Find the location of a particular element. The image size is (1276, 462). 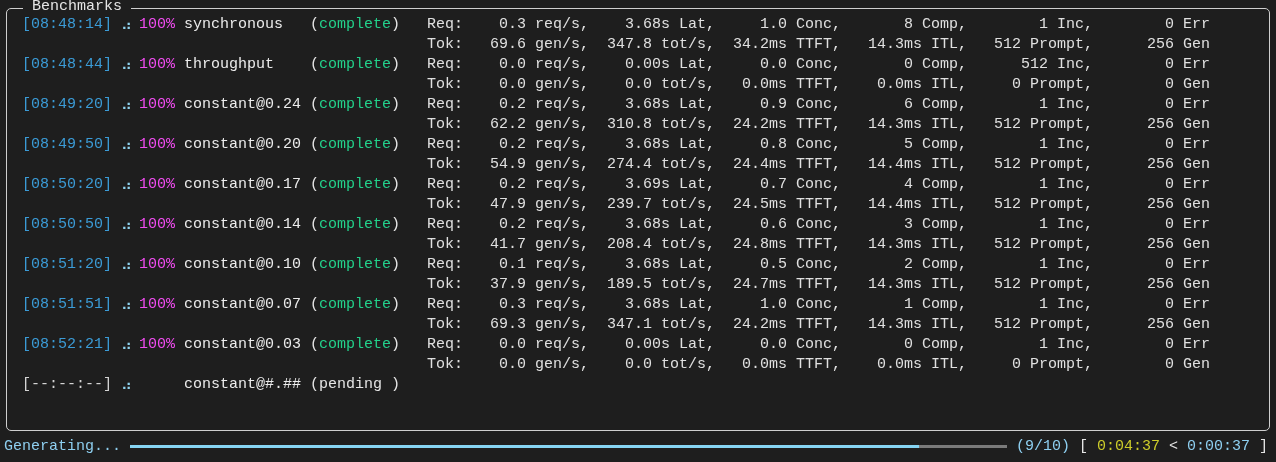

stat-value: 24.2ms TTFT, is located at coordinates (786, 325).